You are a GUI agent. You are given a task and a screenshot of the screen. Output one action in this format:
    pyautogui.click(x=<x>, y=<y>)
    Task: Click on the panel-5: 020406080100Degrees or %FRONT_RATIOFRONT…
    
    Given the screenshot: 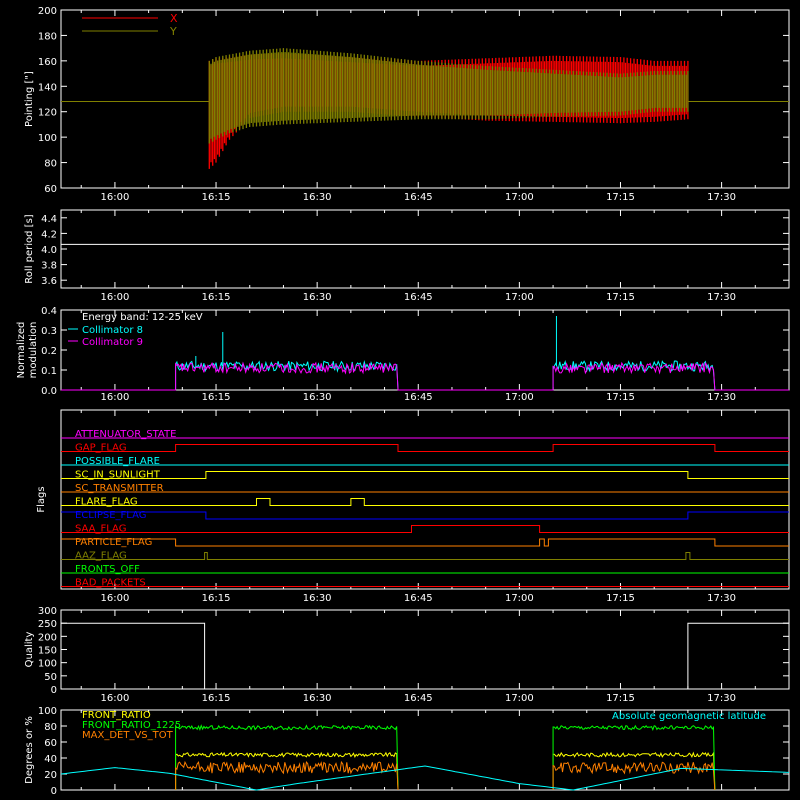 What is the action you would take?
    pyautogui.click(x=407, y=751)
    